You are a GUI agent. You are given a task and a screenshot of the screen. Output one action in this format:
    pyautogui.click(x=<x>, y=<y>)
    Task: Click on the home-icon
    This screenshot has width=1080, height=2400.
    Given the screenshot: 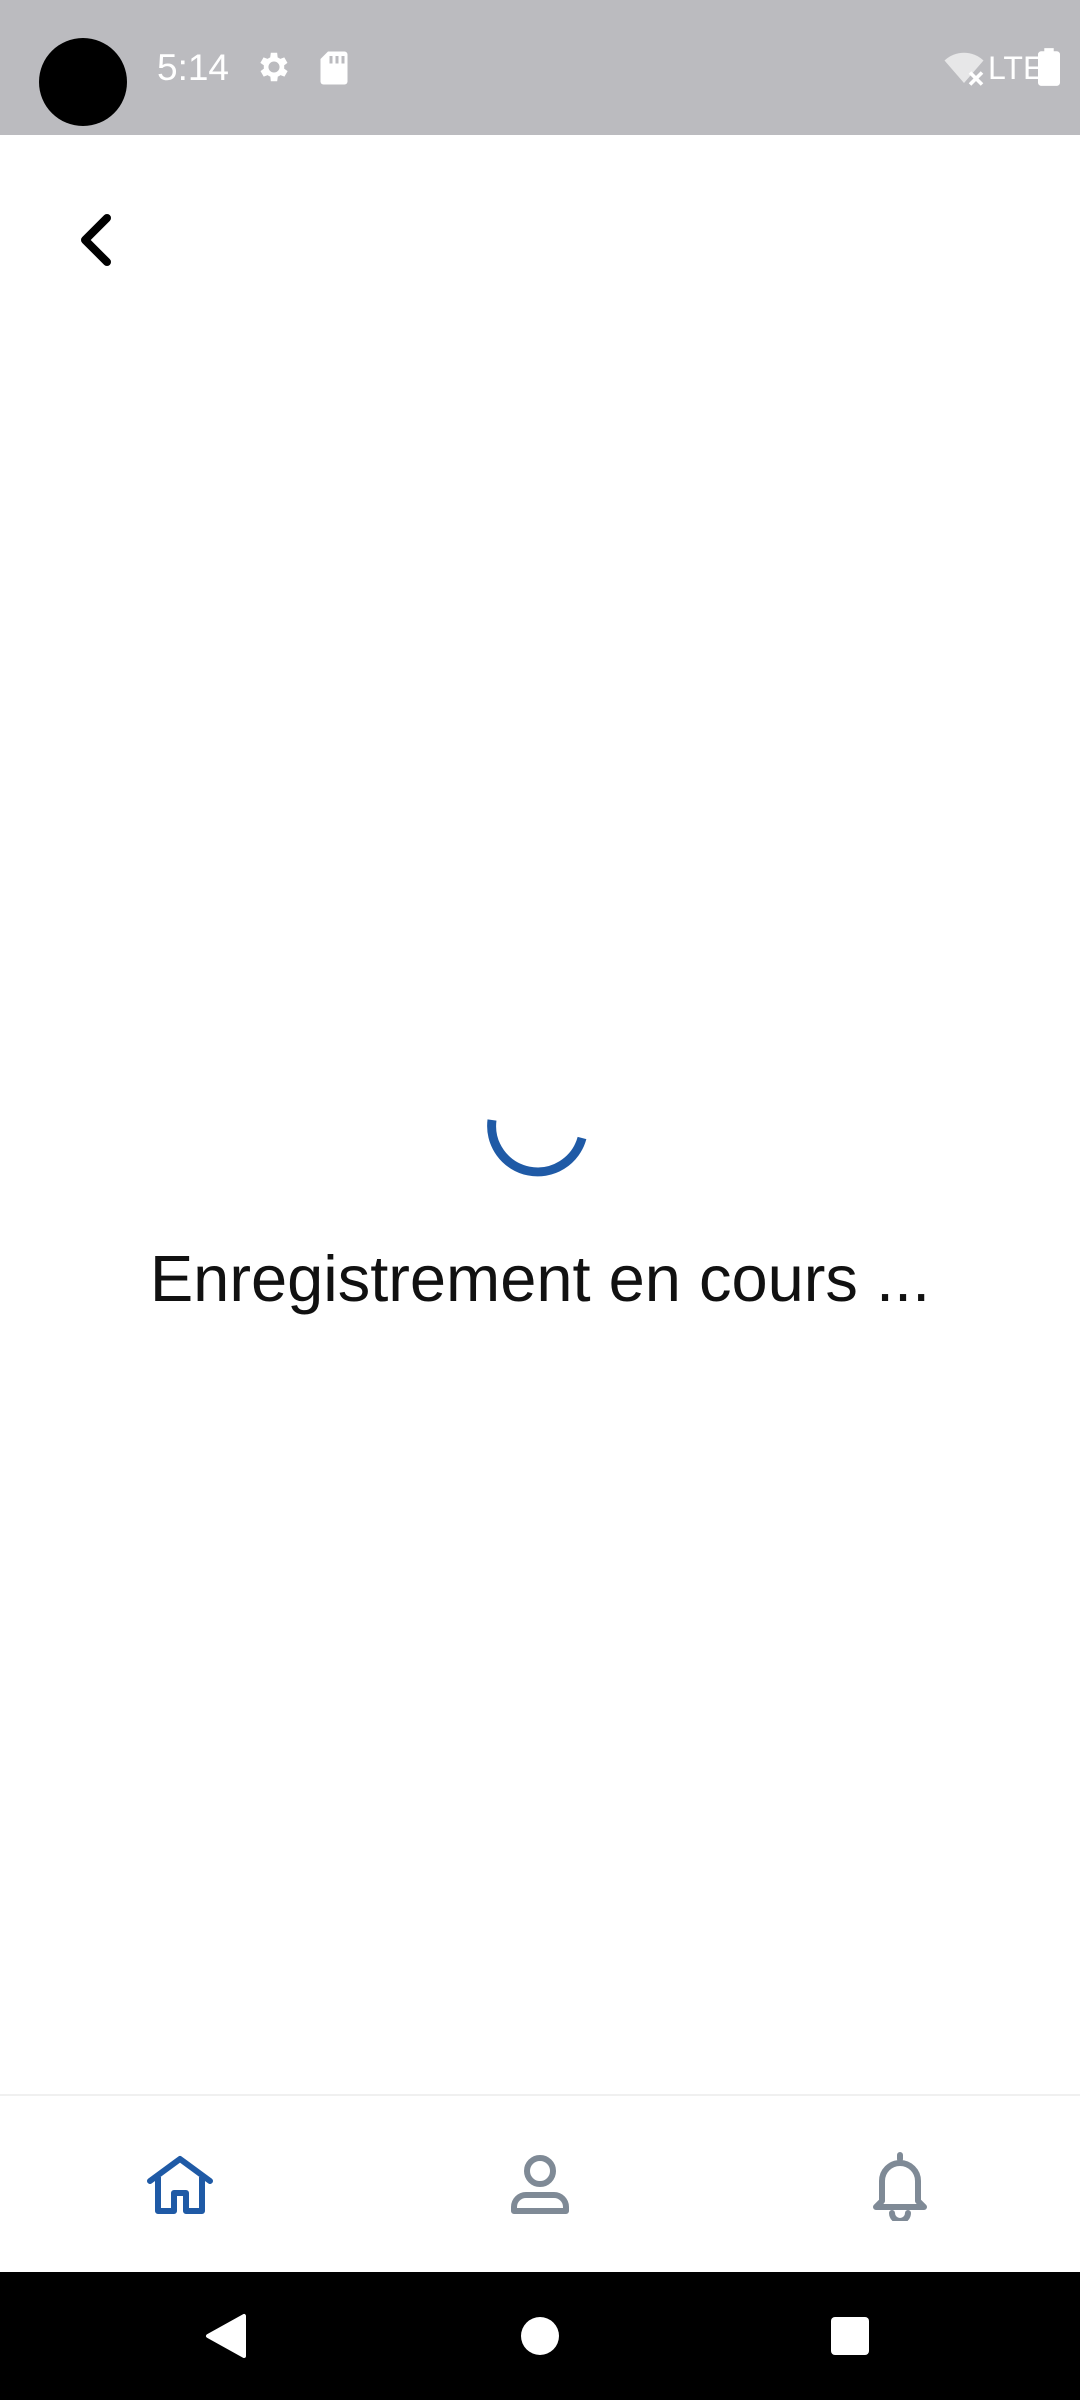 What is the action you would take?
    pyautogui.click(x=180, y=2185)
    